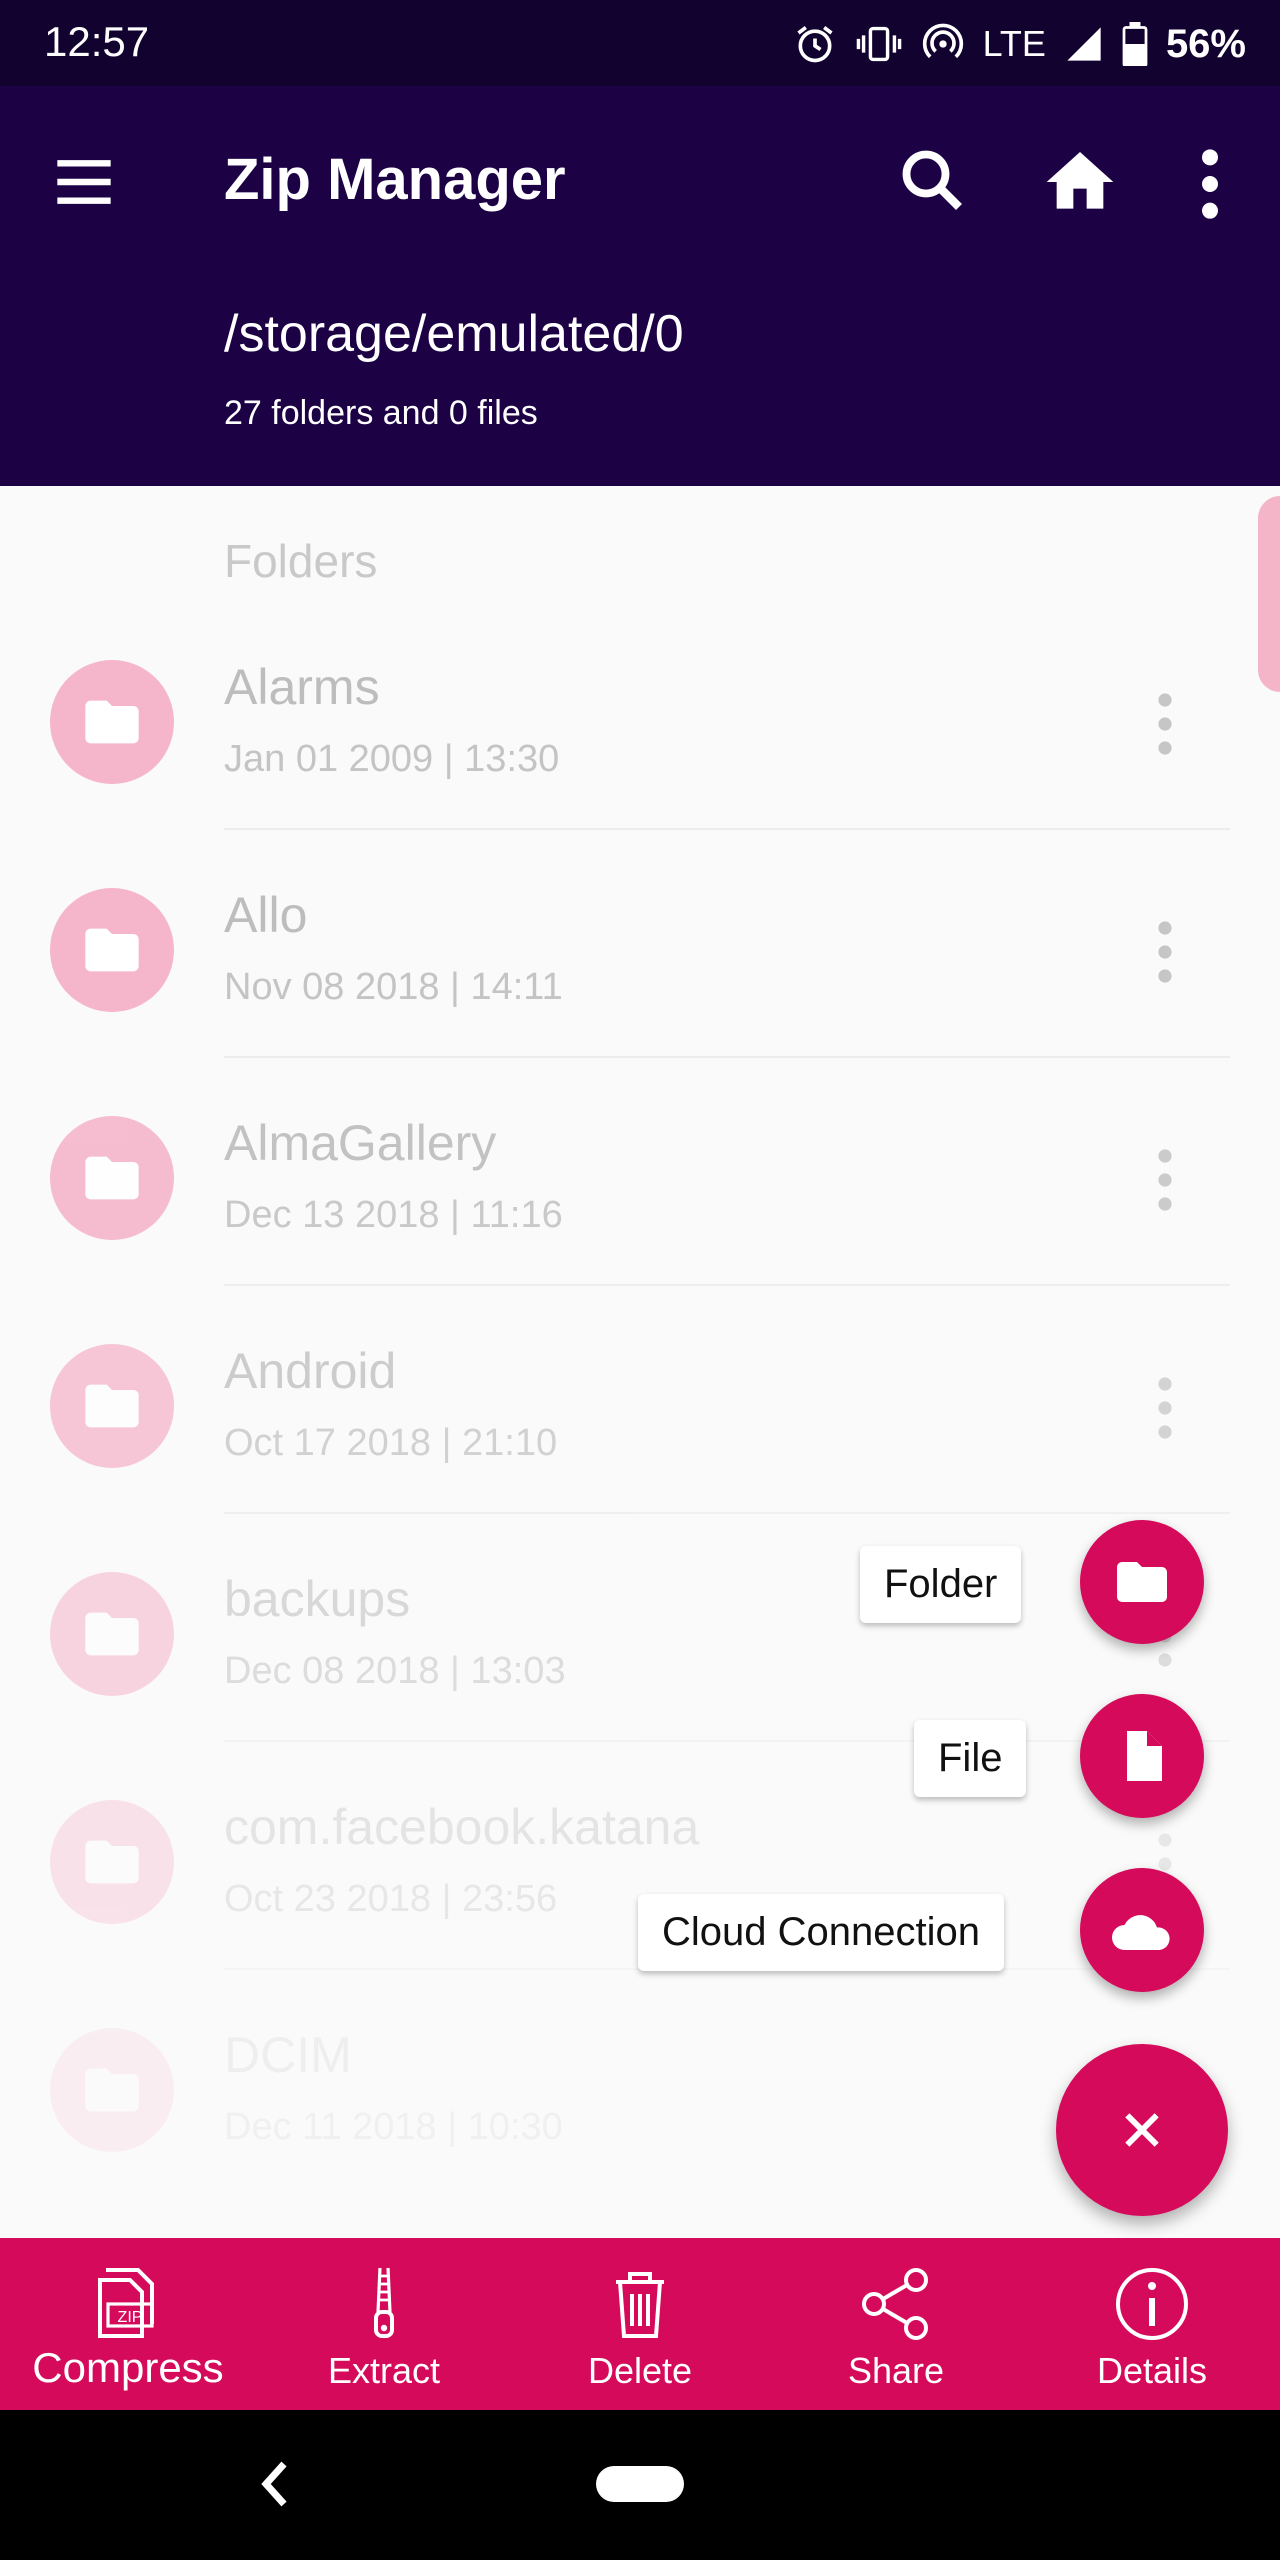 Image resolution: width=1280 pixels, height=2560 pixels. Describe the element at coordinates (395, 1671) in the screenshot. I see `item-date: Dec 08 2018 | 13:03` at that location.